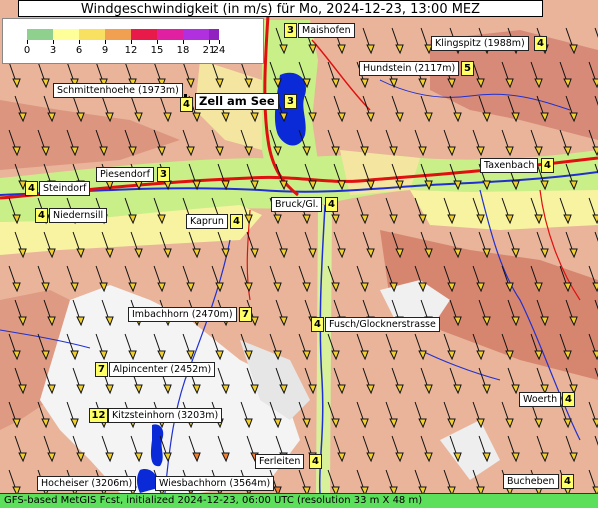 Image resolution: width=598 pixels, height=508 pixels. Describe the element at coordinates (183, 50) in the screenshot. I see `legend-tick-label: 18` at that location.